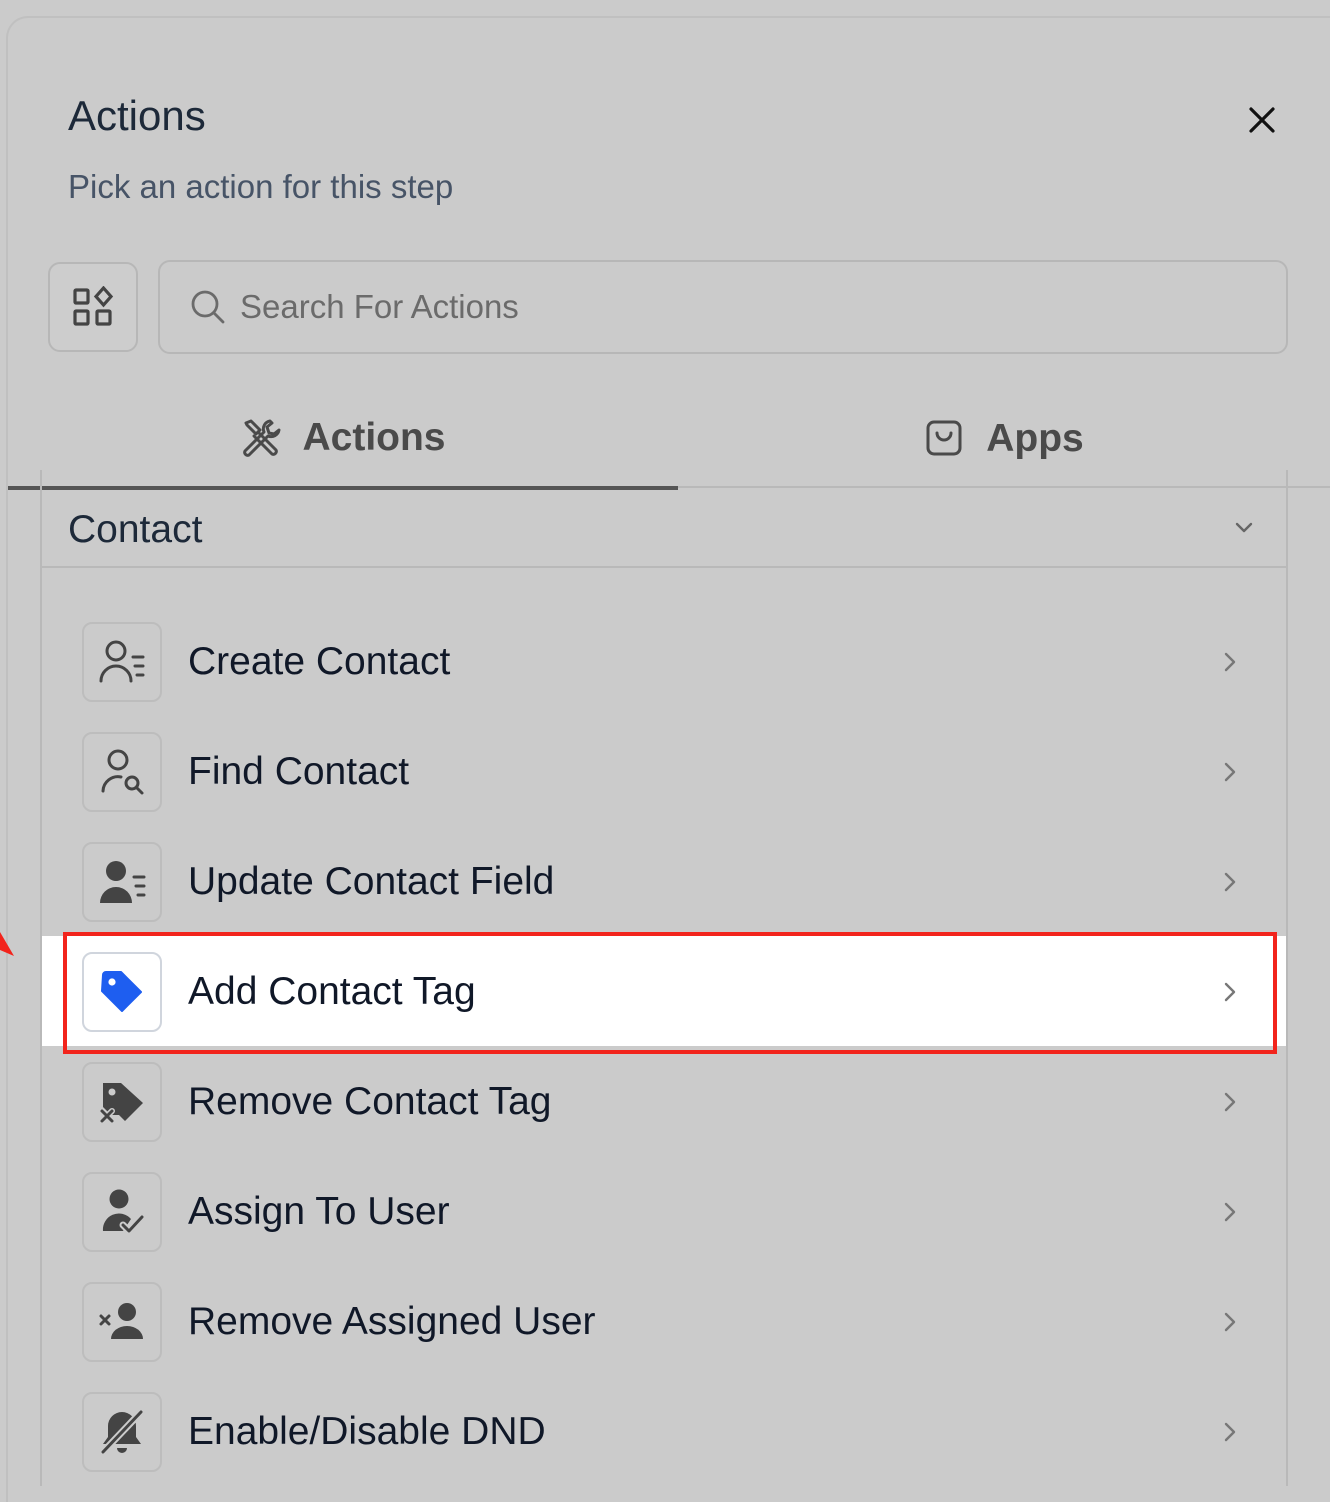 The image size is (1330, 1502). What do you see at coordinates (374, 437) in the screenshot?
I see `tab-actions-label: Actions` at bounding box center [374, 437].